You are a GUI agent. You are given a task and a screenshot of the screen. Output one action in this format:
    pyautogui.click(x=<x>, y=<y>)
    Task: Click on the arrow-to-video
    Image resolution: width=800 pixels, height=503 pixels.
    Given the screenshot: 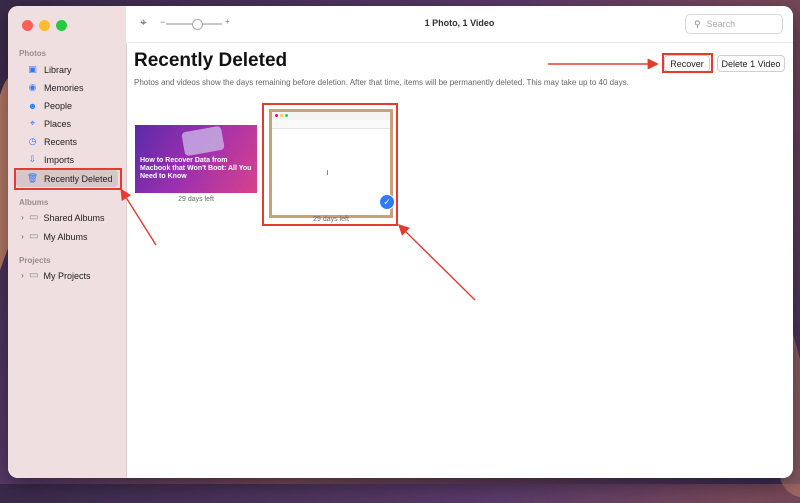 What is the action you would take?
    pyautogui.click(x=437, y=262)
    